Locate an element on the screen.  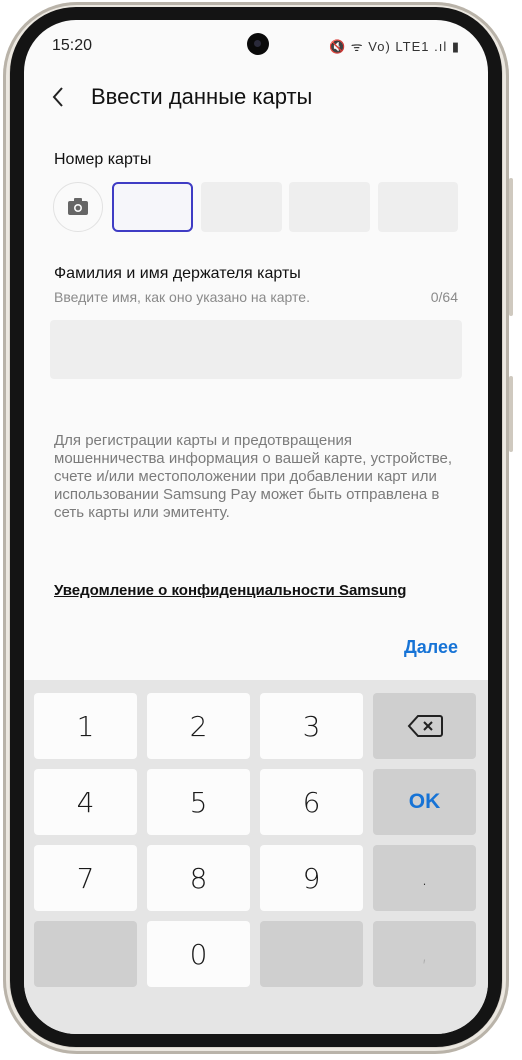
status-icons: 🔇 ᯤ Vo) LTE1 .ıl ▮ is located at coordinates (394, 46).